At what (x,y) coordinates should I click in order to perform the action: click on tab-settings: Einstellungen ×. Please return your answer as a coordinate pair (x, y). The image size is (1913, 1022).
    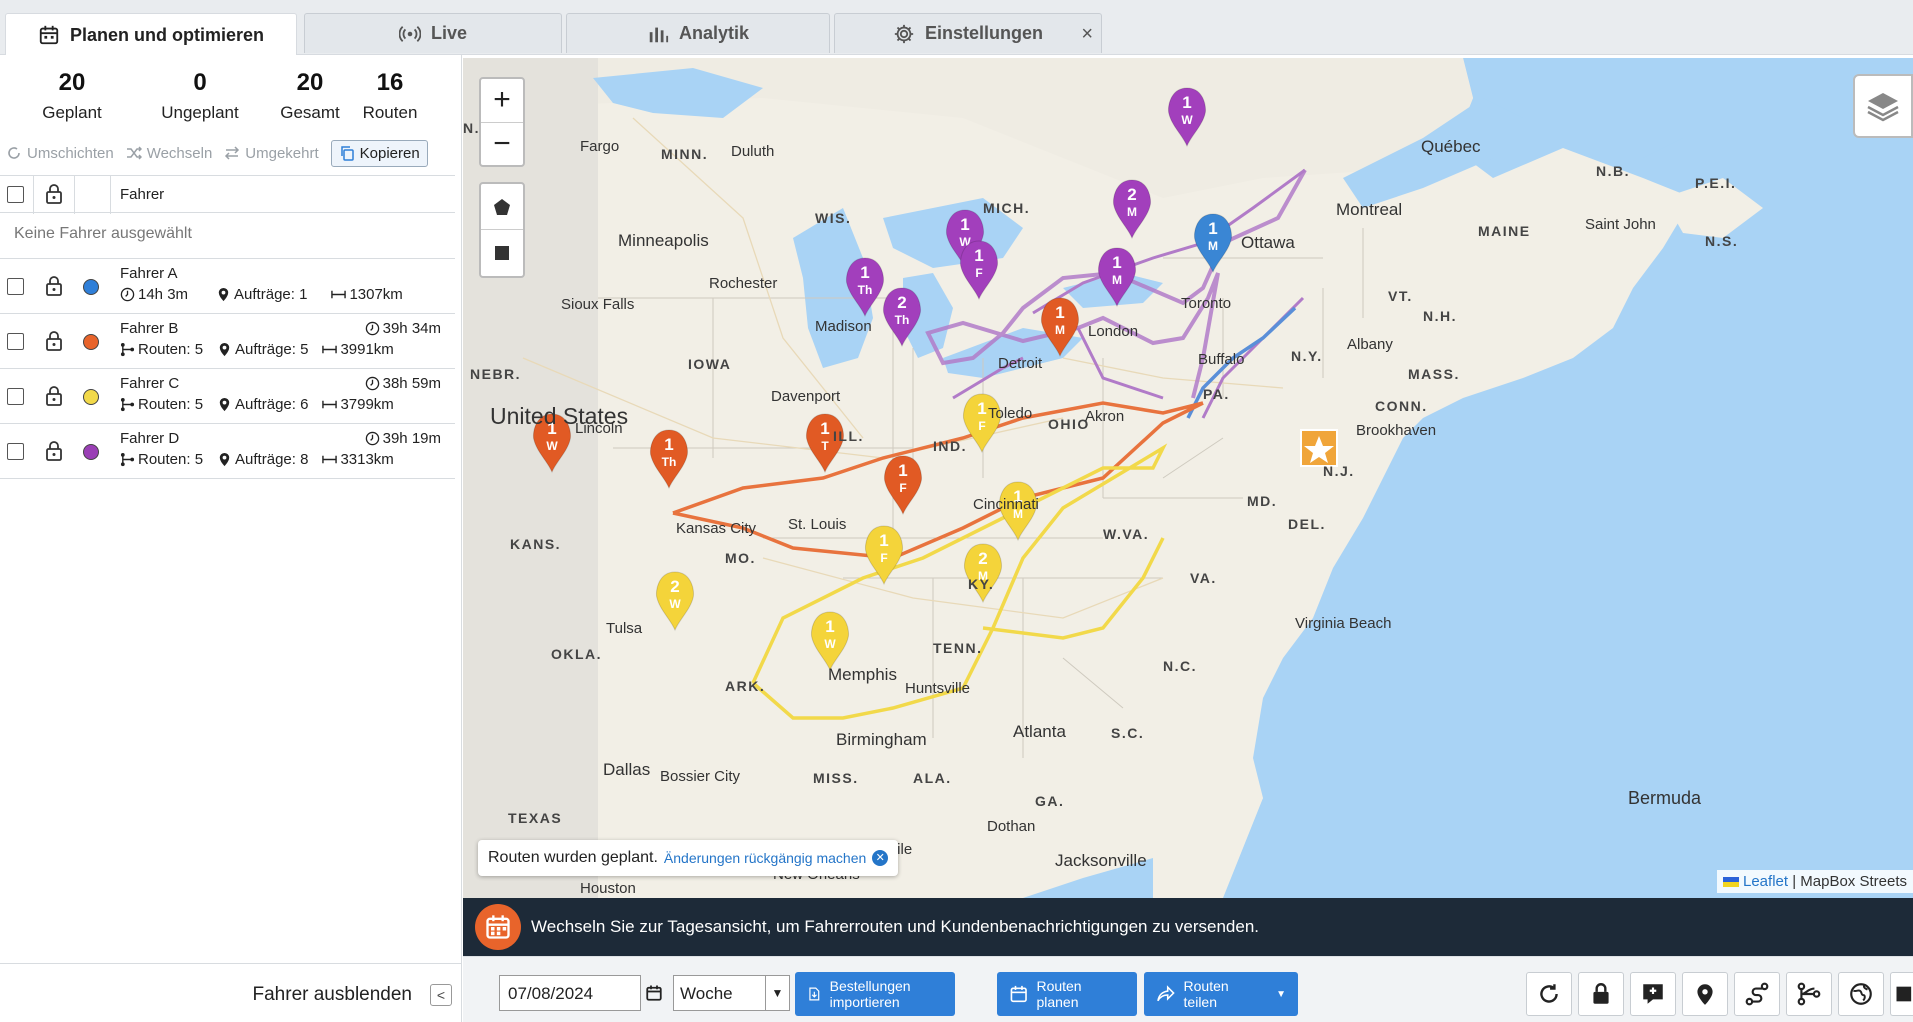
    Looking at the image, I should click on (968, 33).